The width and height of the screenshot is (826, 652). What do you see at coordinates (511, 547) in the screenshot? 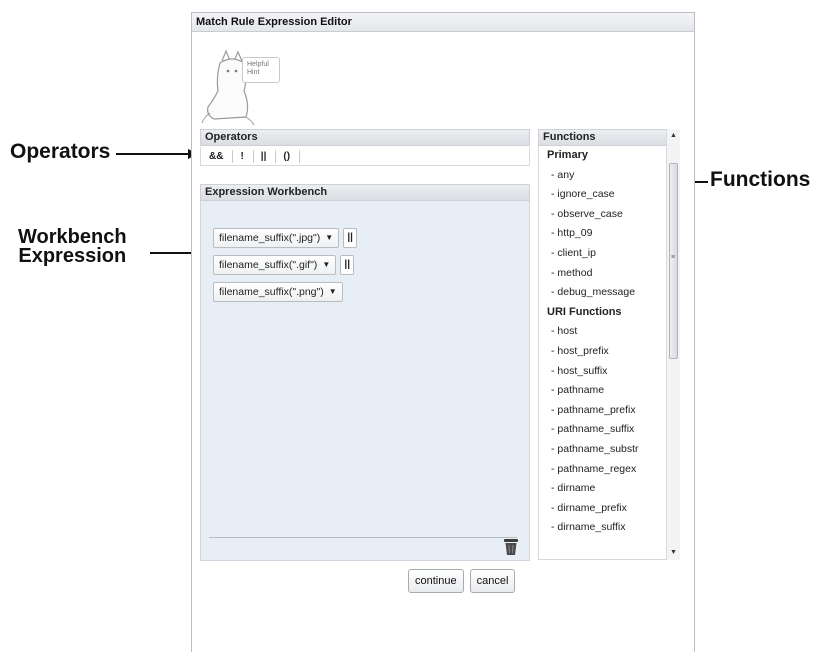
I see `trash-icon` at bounding box center [511, 547].